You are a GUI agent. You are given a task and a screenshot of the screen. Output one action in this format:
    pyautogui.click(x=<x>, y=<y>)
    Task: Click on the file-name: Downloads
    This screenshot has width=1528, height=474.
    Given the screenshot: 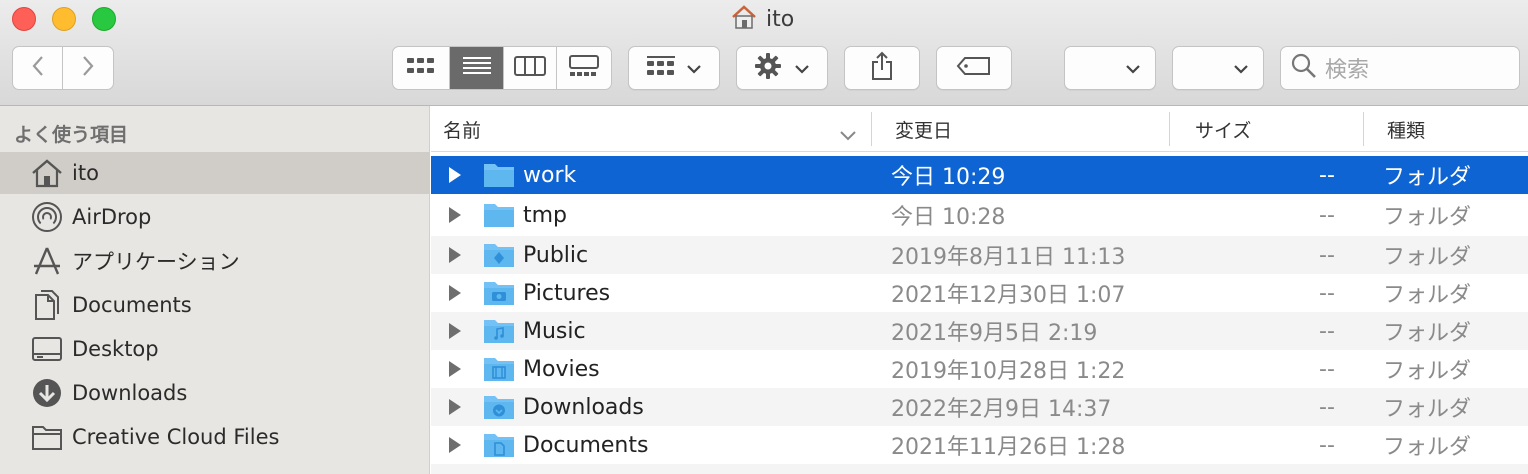 What is the action you would take?
    pyautogui.click(x=583, y=407)
    